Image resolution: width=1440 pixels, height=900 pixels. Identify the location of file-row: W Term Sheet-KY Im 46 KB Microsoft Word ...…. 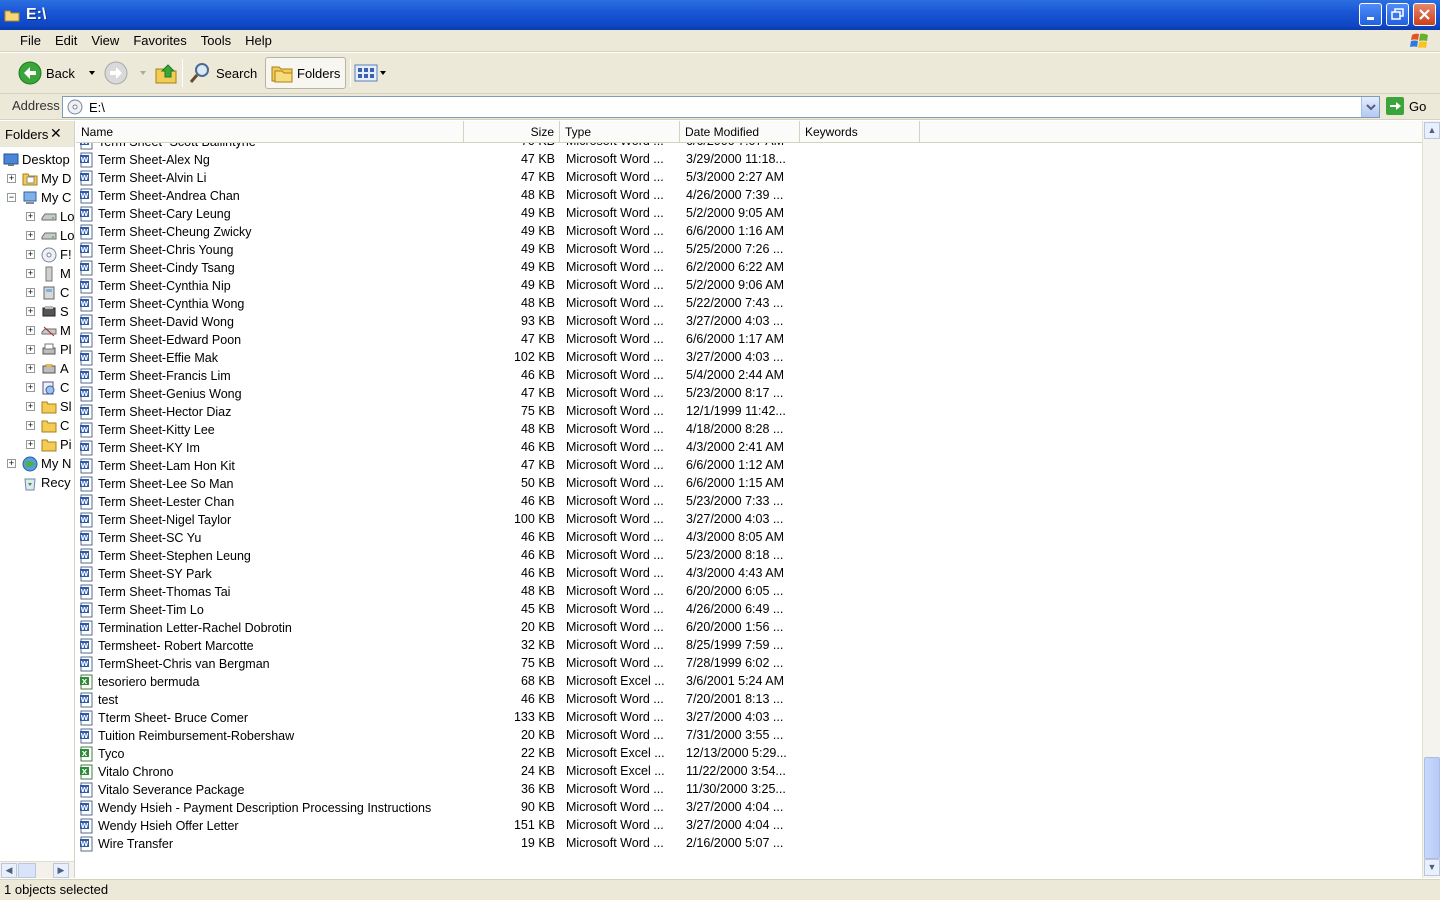
(749, 448).